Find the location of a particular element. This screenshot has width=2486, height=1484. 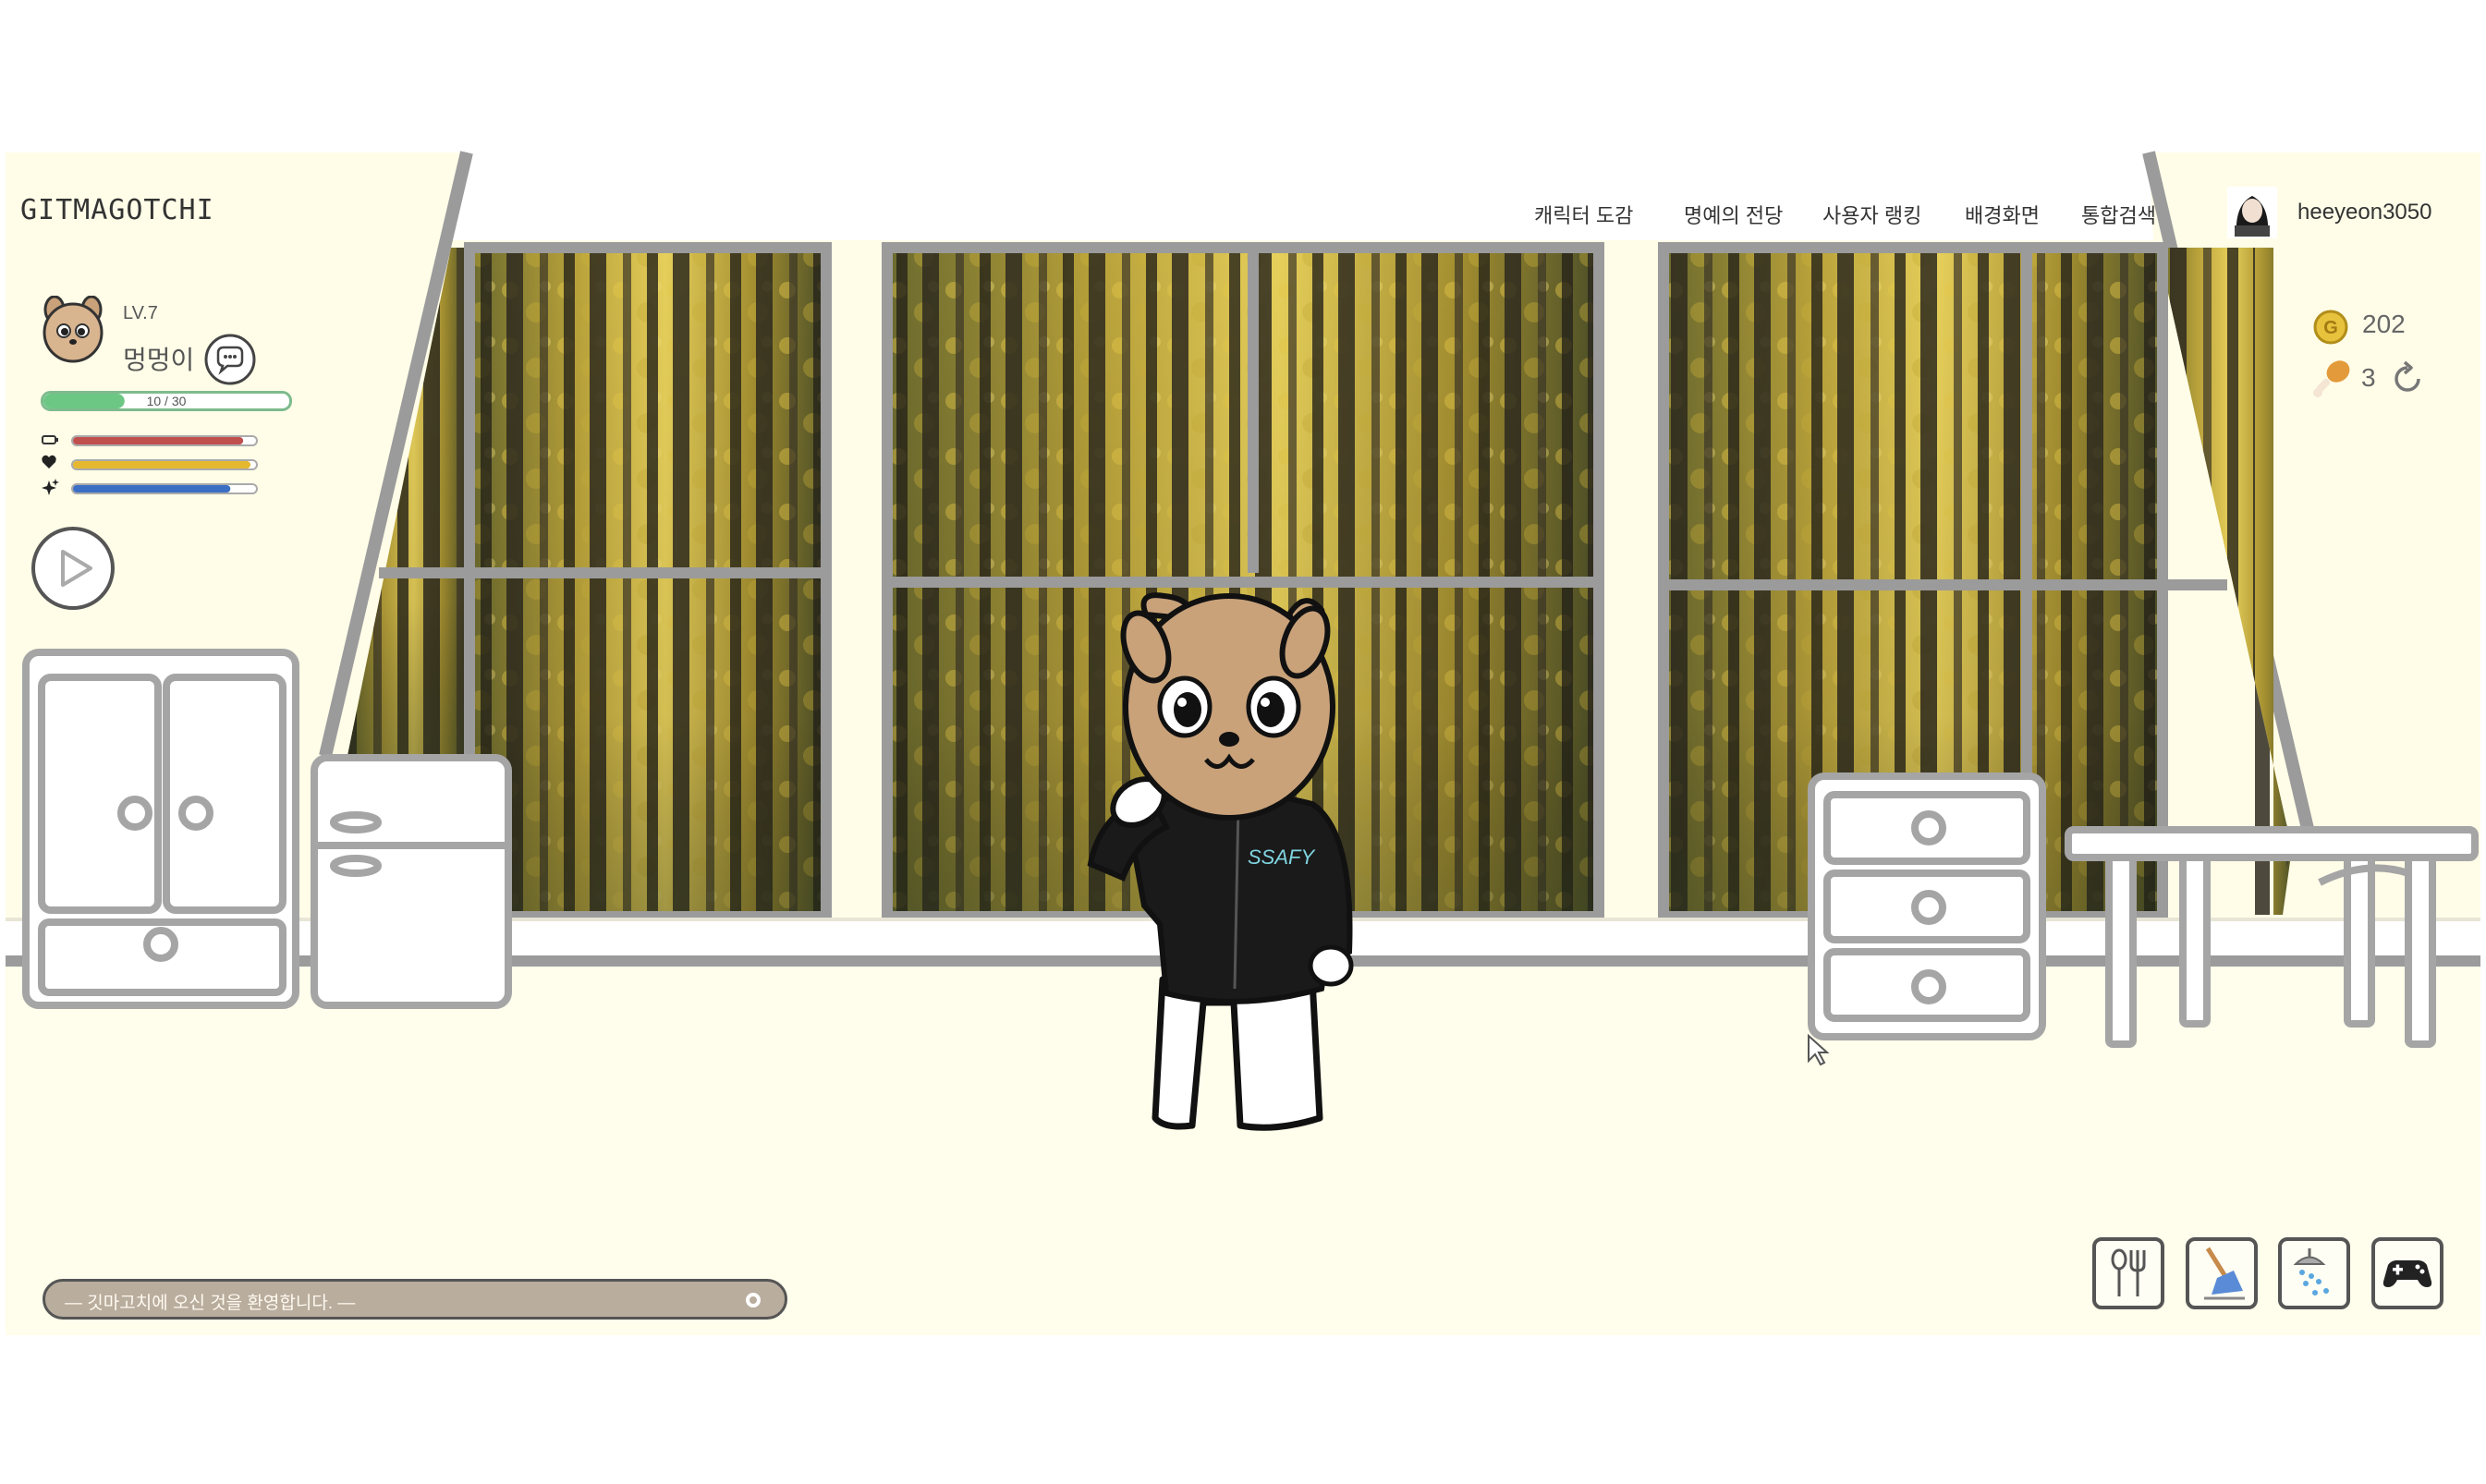

drumstick-icon is located at coordinates (2331, 378).